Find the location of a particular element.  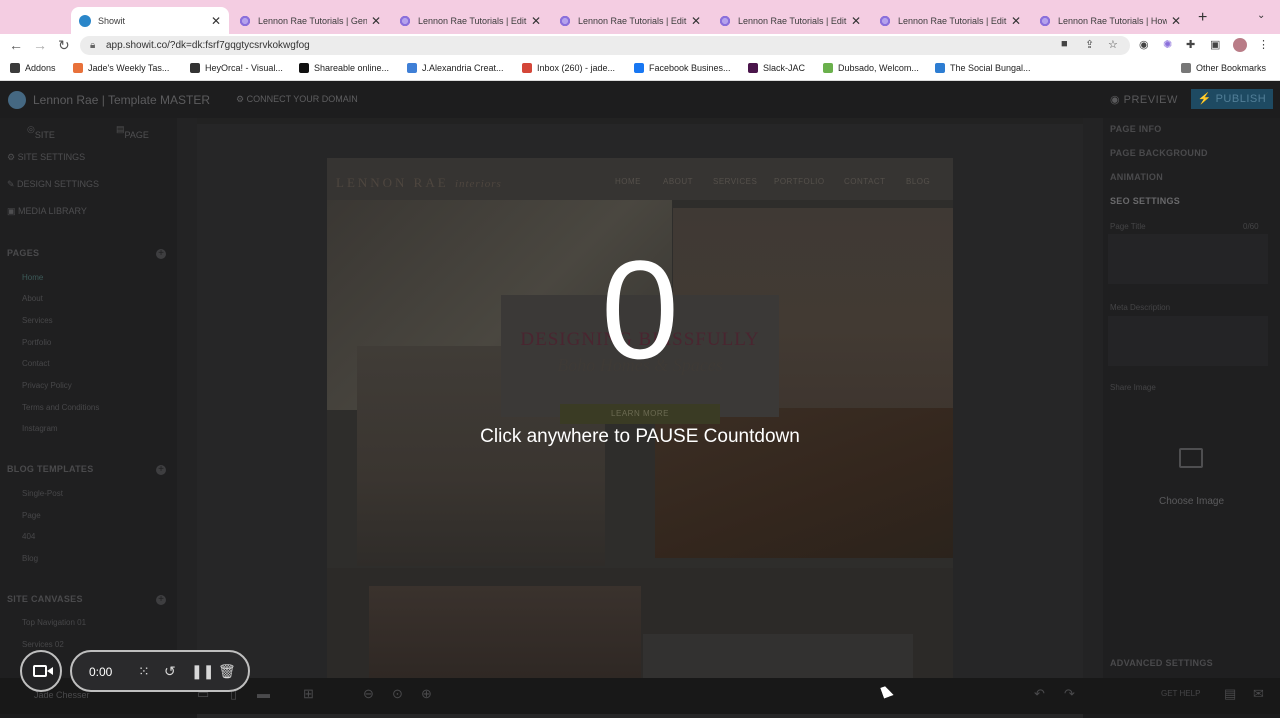

reload-icon: ↻ is located at coordinates (64, 45).